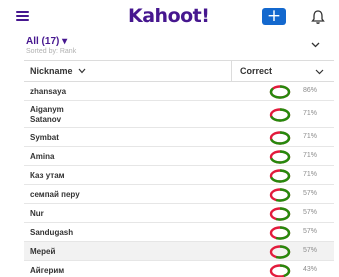 The height and width of the screenshot is (277, 339). What do you see at coordinates (318, 17) in the screenshot?
I see `bell-icon` at bounding box center [318, 17].